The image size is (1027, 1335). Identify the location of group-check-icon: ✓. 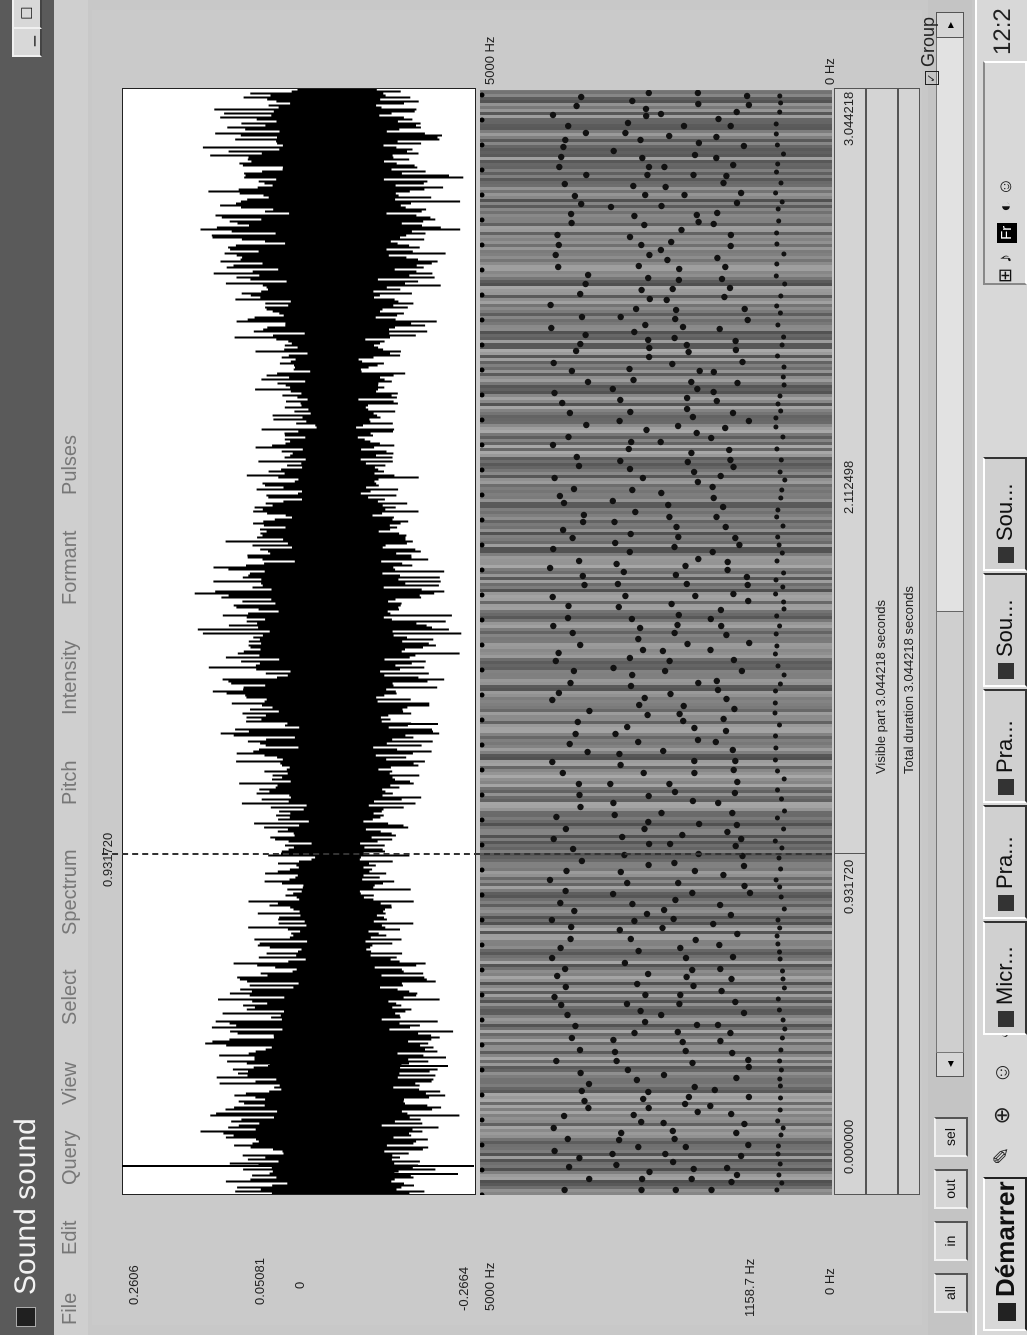
(932, 78).